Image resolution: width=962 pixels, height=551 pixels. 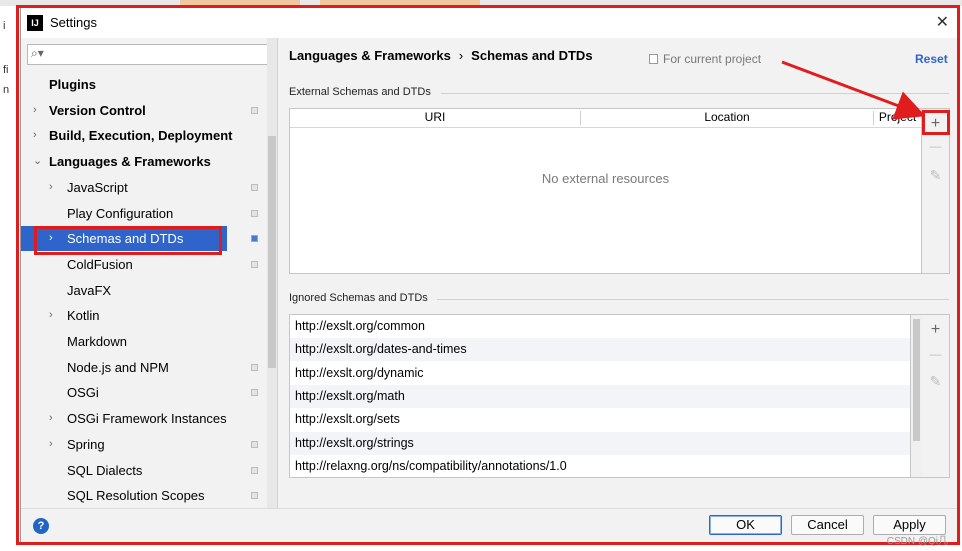 What do you see at coordinates (853, 90) in the screenshot?
I see `annotation-arrow` at bounding box center [853, 90].